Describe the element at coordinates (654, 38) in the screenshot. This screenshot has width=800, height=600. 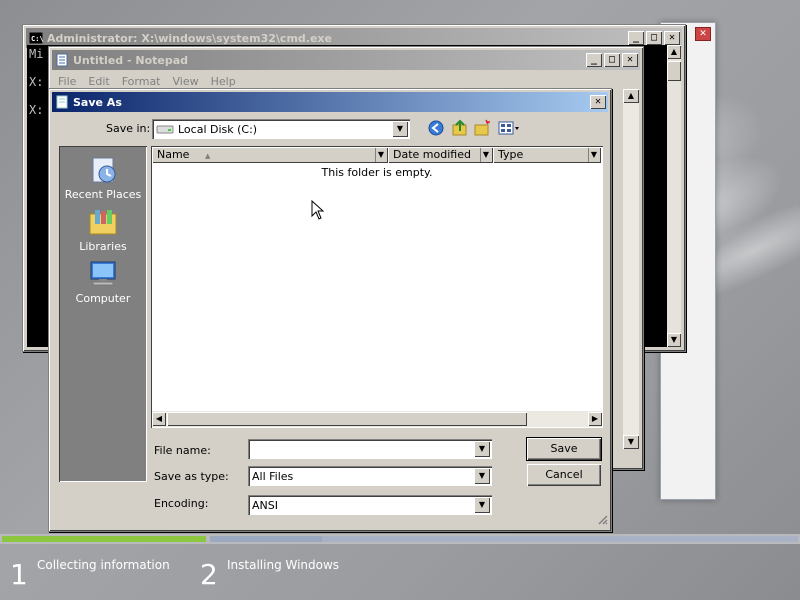
I see `cmd-maximize-button: □` at that location.